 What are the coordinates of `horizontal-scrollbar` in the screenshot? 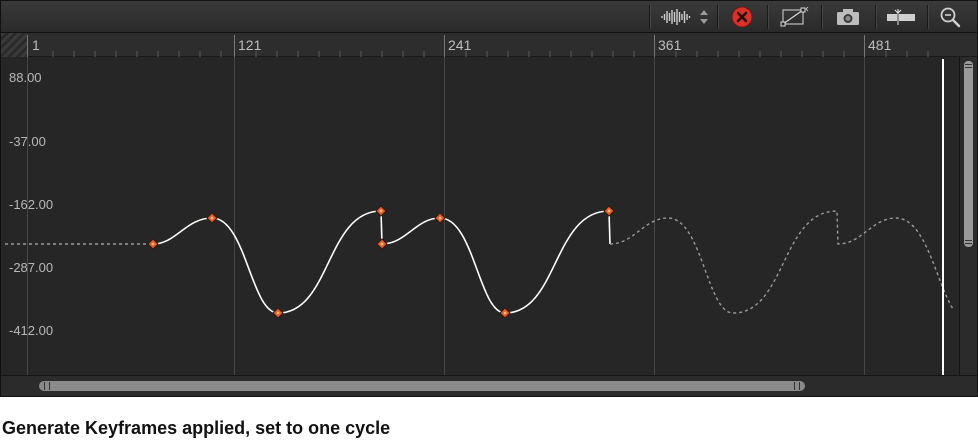 It's located at (489, 385).